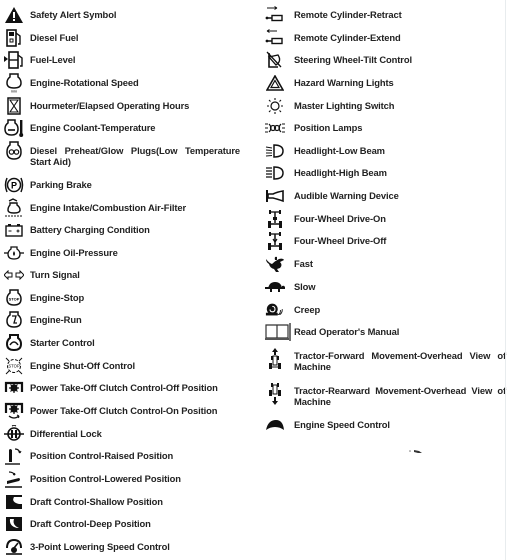  What do you see at coordinates (340, 172) in the screenshot?
I see `symbol-label: Headlight-High Beam` at bounding box center [340, 172].